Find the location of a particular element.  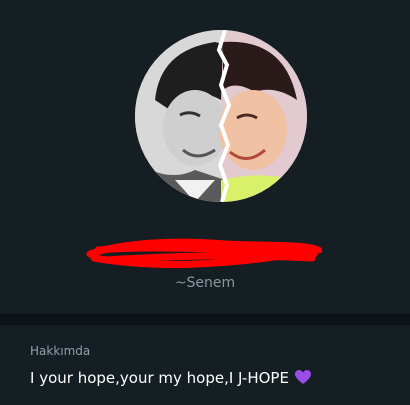

about-text-row: I your hope,your my hope,I J-HOPE is located at coordinates (171, 378).